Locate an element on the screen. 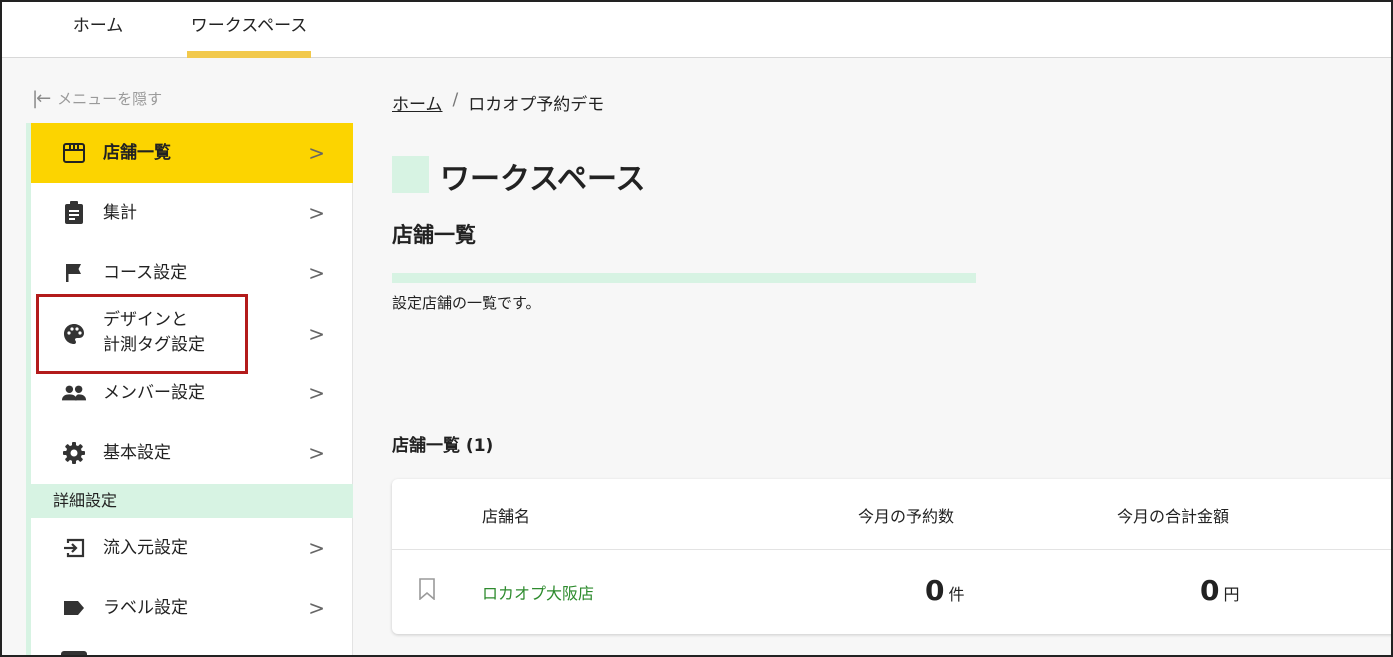 This screenshot has height=657, width=1393. page-title: ワークスペース is located at coordinates (543, 179).